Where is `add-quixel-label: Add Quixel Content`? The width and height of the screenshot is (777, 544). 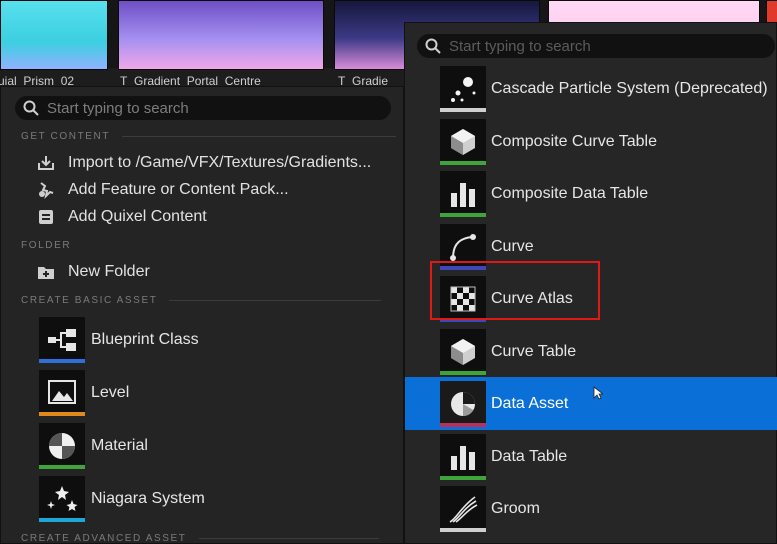 add-quixel-label: Add Quixel Content is located at coordinates (137, 216).